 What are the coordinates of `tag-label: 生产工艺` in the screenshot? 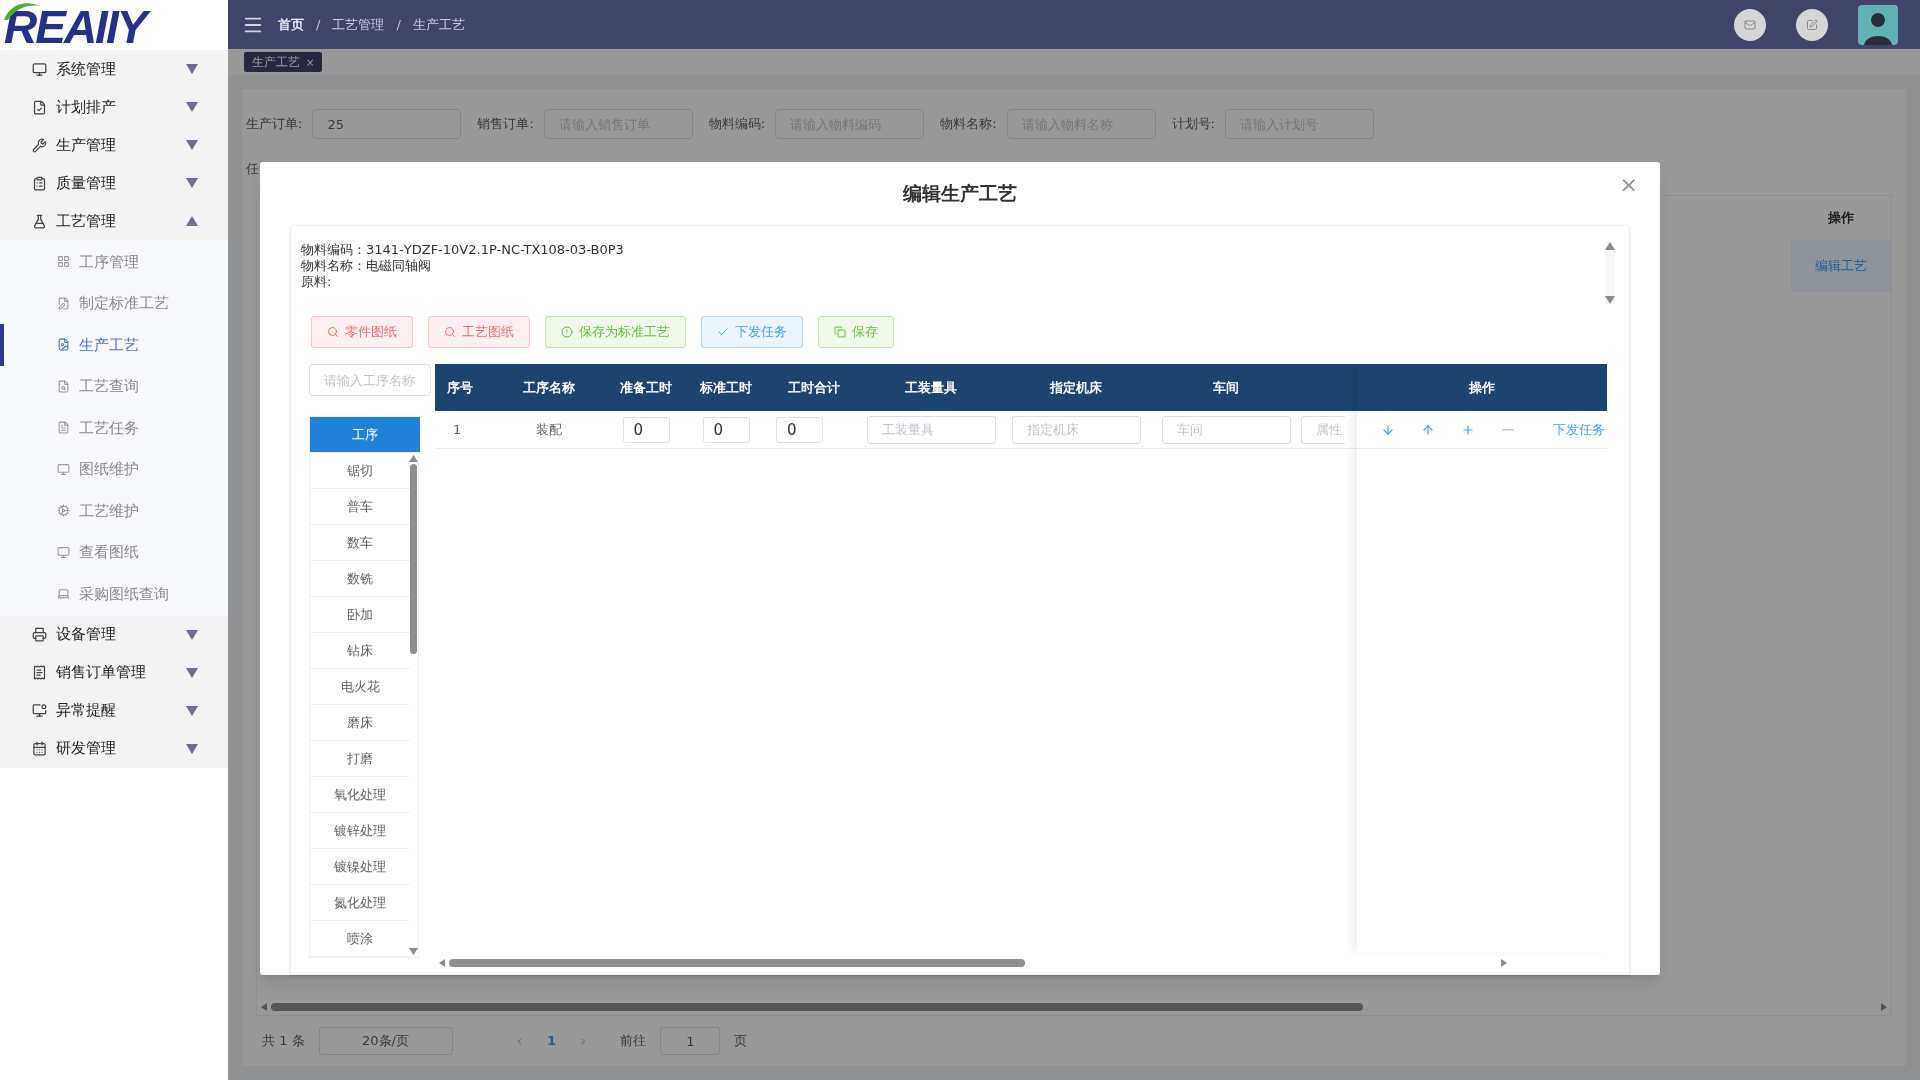 It's located at (276, 62).